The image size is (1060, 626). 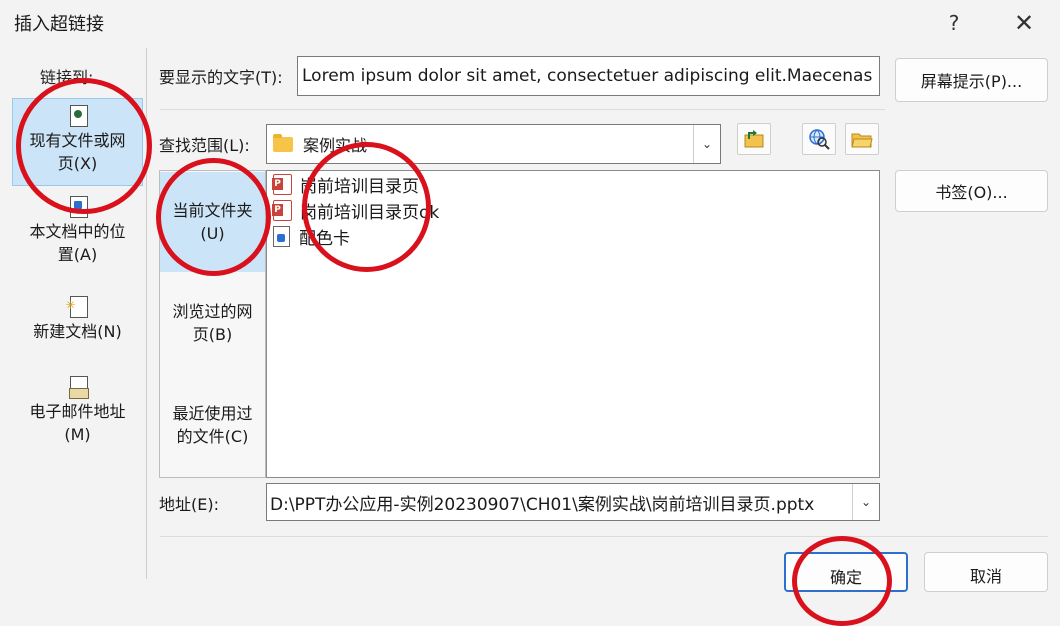 I want to click on email-icon, so click(x=78, y=388).